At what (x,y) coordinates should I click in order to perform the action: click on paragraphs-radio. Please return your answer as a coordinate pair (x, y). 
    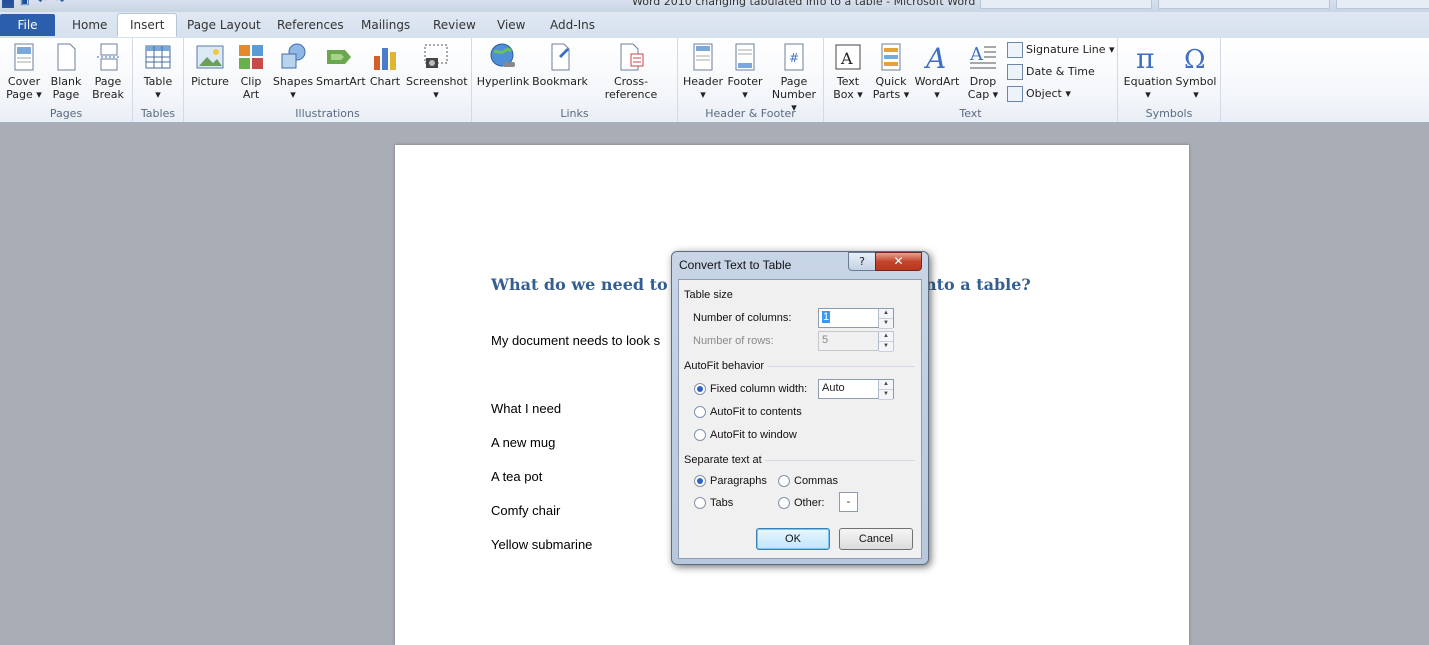
    Looking at the image, I should click on (700, 481).